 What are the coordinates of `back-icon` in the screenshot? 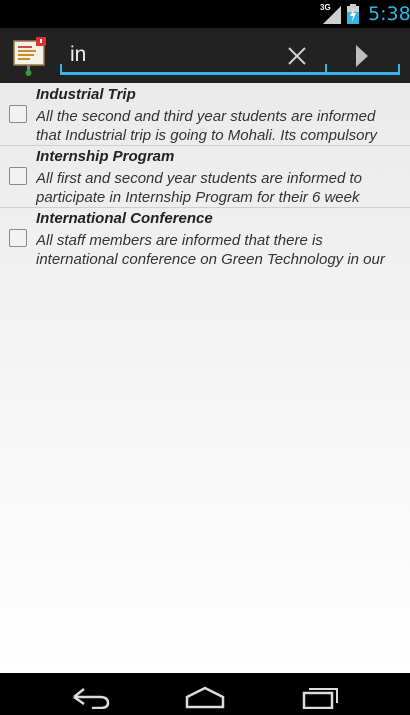 It's located at (90, 696).